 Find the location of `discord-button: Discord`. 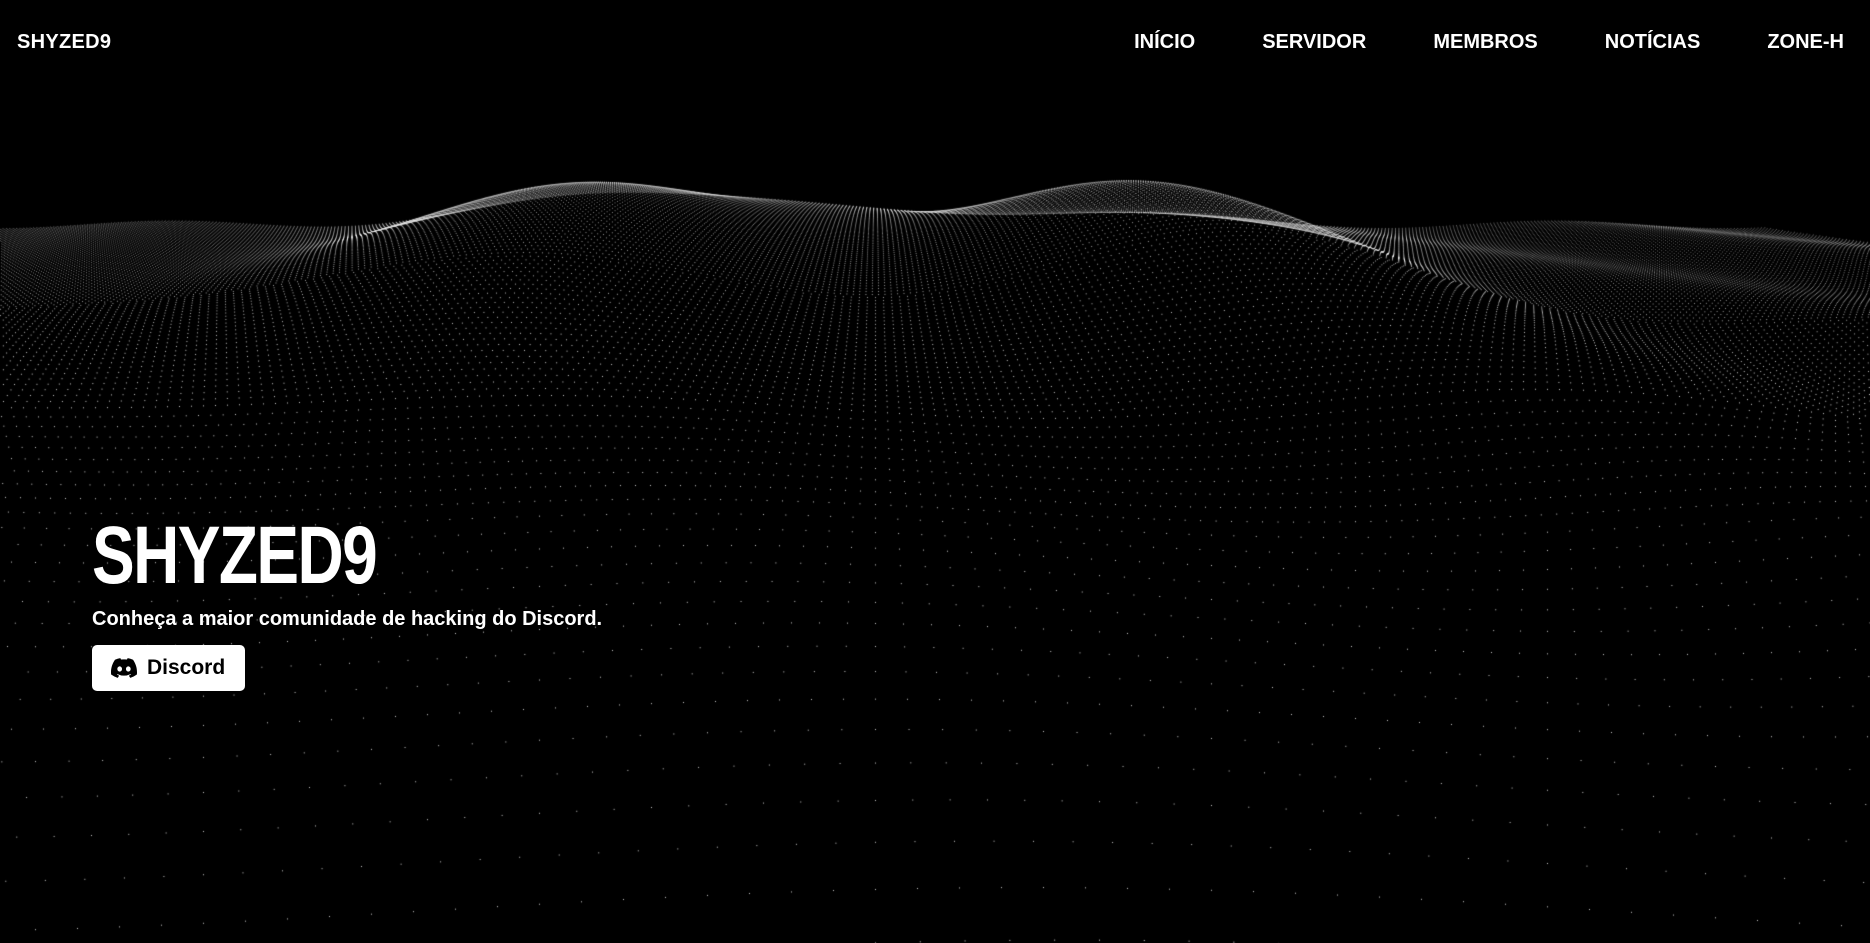

discord-button: Discord is located at coordinates (169, 668).